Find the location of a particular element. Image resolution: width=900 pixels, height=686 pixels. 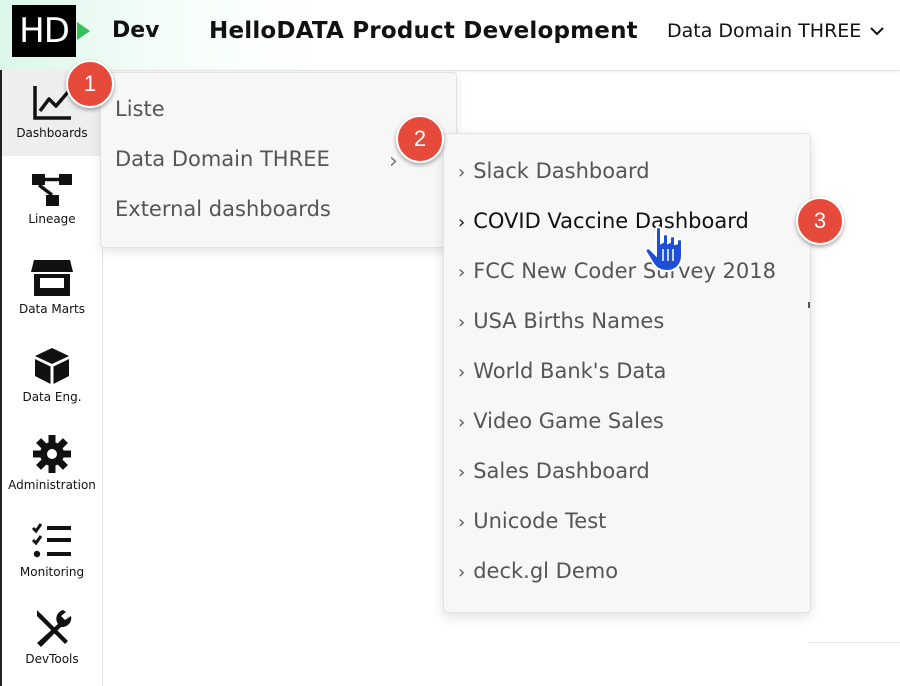

logo: HD is located at coordinates (44, 31).